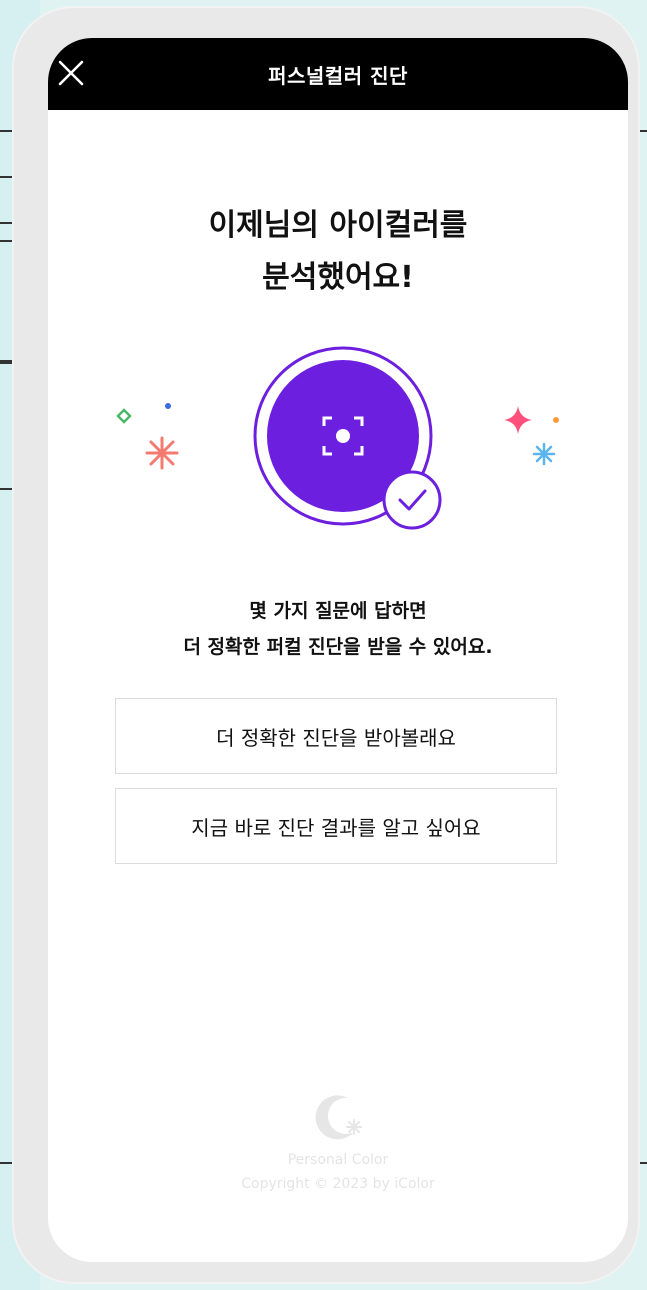  Describe the element at coordinates (338, 225) in the screenshot. I see `heading-line: 이제님의 아이컬러를` at that location.